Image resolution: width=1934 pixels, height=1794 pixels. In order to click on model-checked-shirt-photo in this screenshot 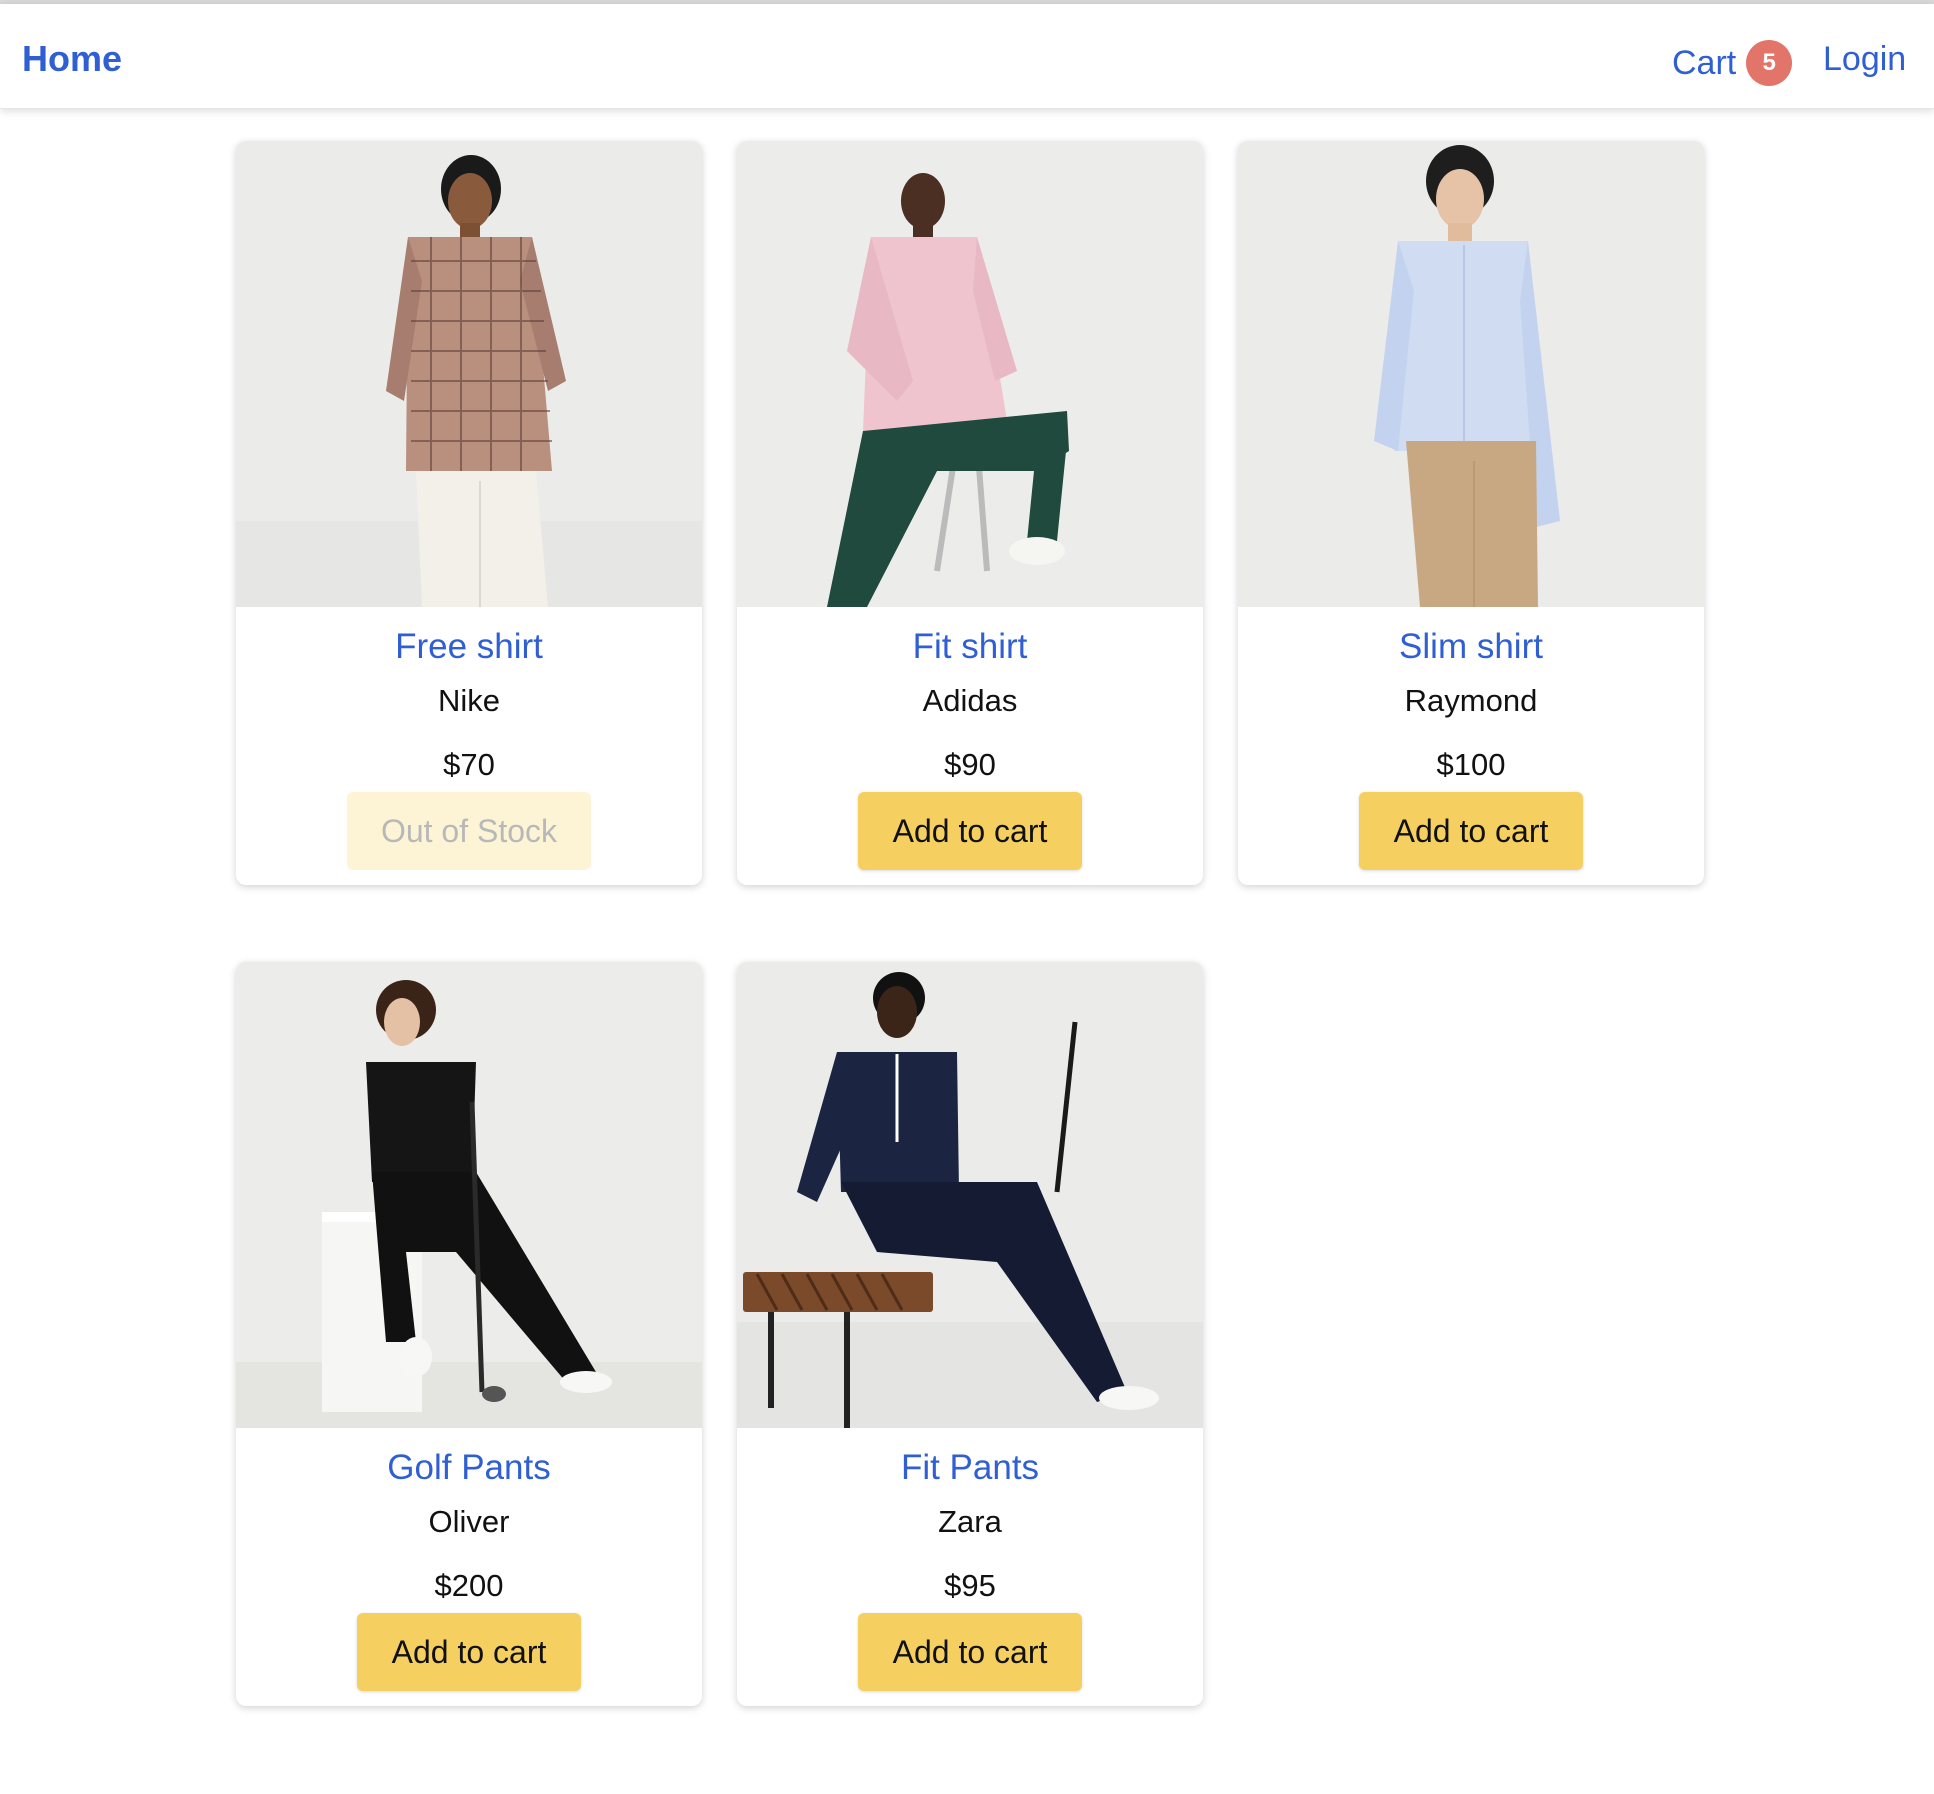, I will do `click(469, 374)`.